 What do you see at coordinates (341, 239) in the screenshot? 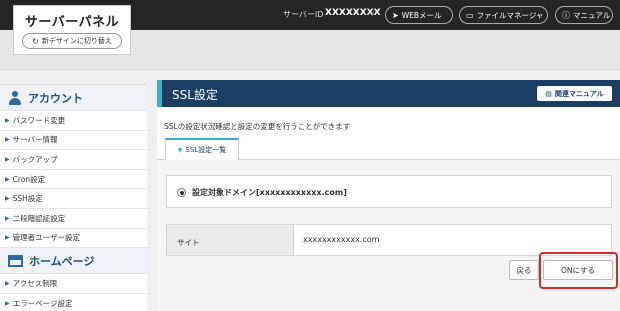
I see `site-value: xxxxxxxxxxxx.com` at bounding box center [341, 239].